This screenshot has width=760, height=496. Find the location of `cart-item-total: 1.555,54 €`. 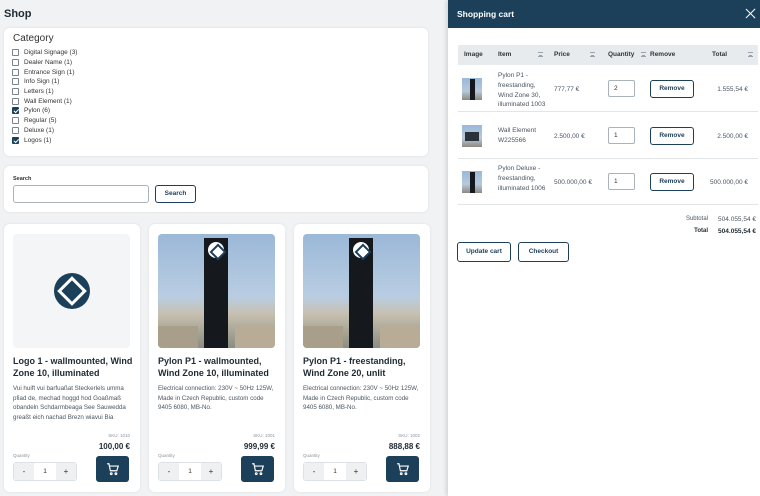

cart-item-total: 1.555,54 € is located at coordinates (732, 89).